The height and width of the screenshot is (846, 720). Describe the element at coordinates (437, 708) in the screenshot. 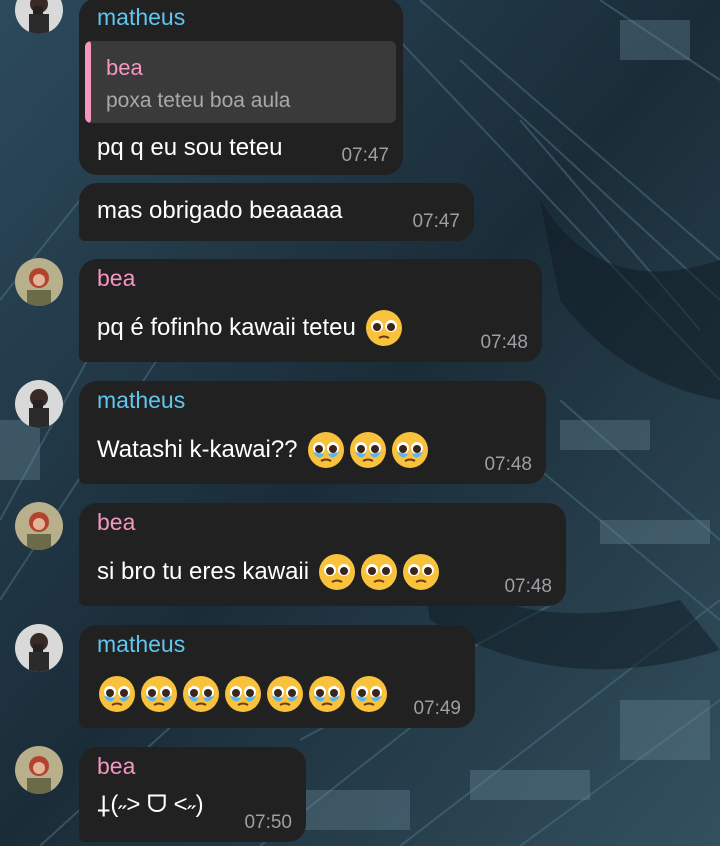

I see `message-time: 07:49` at that location.